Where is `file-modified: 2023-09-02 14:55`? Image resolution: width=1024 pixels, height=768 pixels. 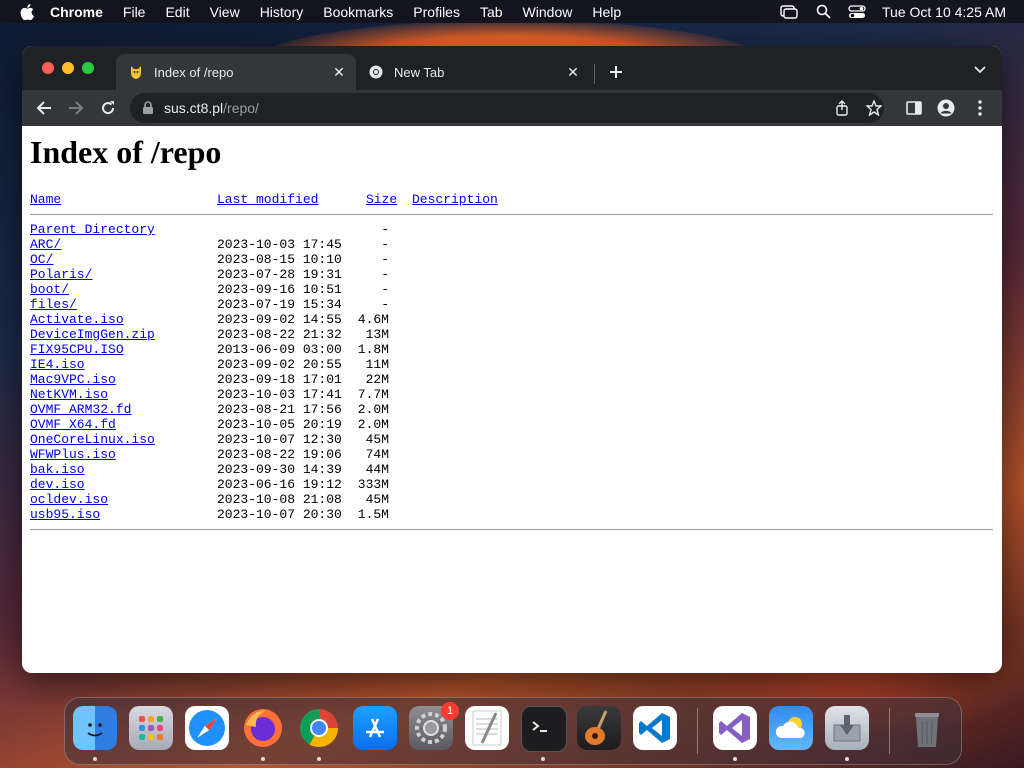
file-modified: 2023-09-02 14:55 is located at coordinates (279, 319).